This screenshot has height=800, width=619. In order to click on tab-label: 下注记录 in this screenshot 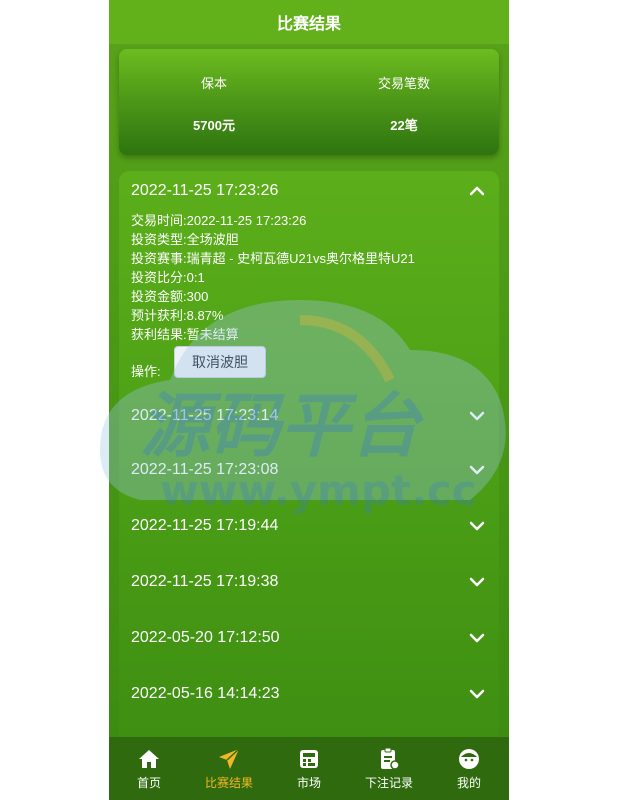, I will do `click(388, 782)`.